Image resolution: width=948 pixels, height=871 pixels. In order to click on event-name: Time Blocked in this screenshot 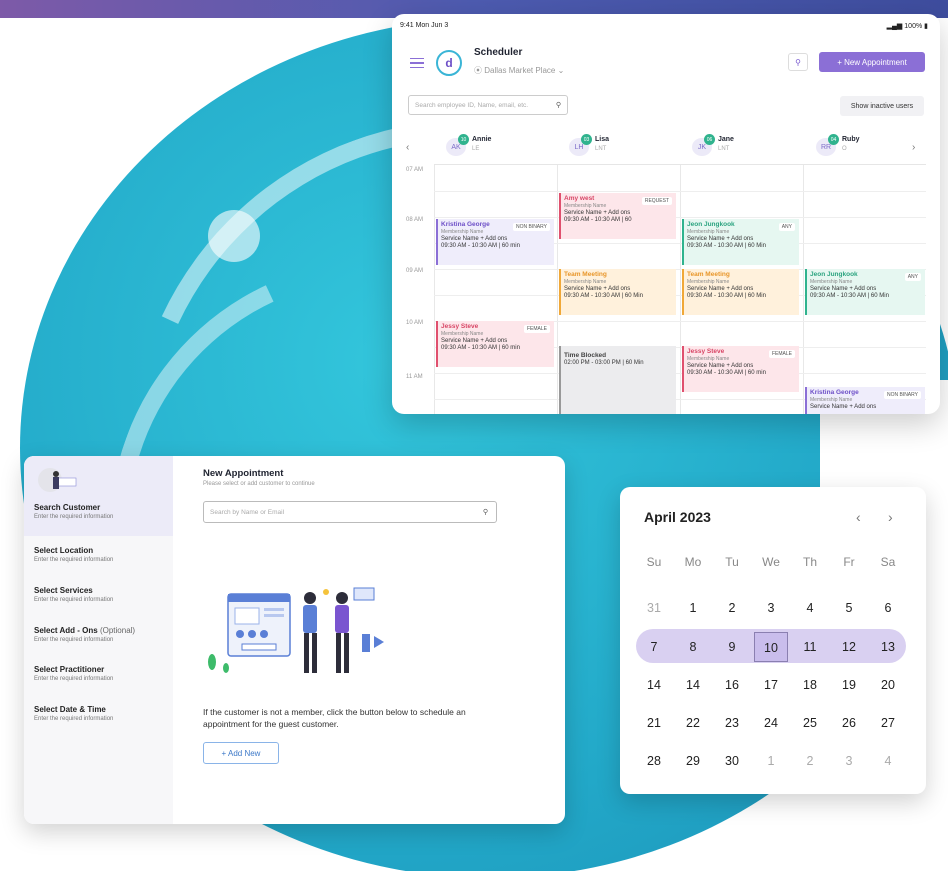, I will do `click(585, 355)`.